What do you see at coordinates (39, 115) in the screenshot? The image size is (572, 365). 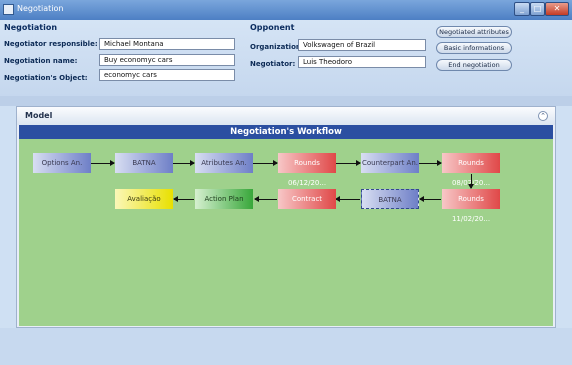 I see `model-panel-title: Model` at bounding box center [39, 115].